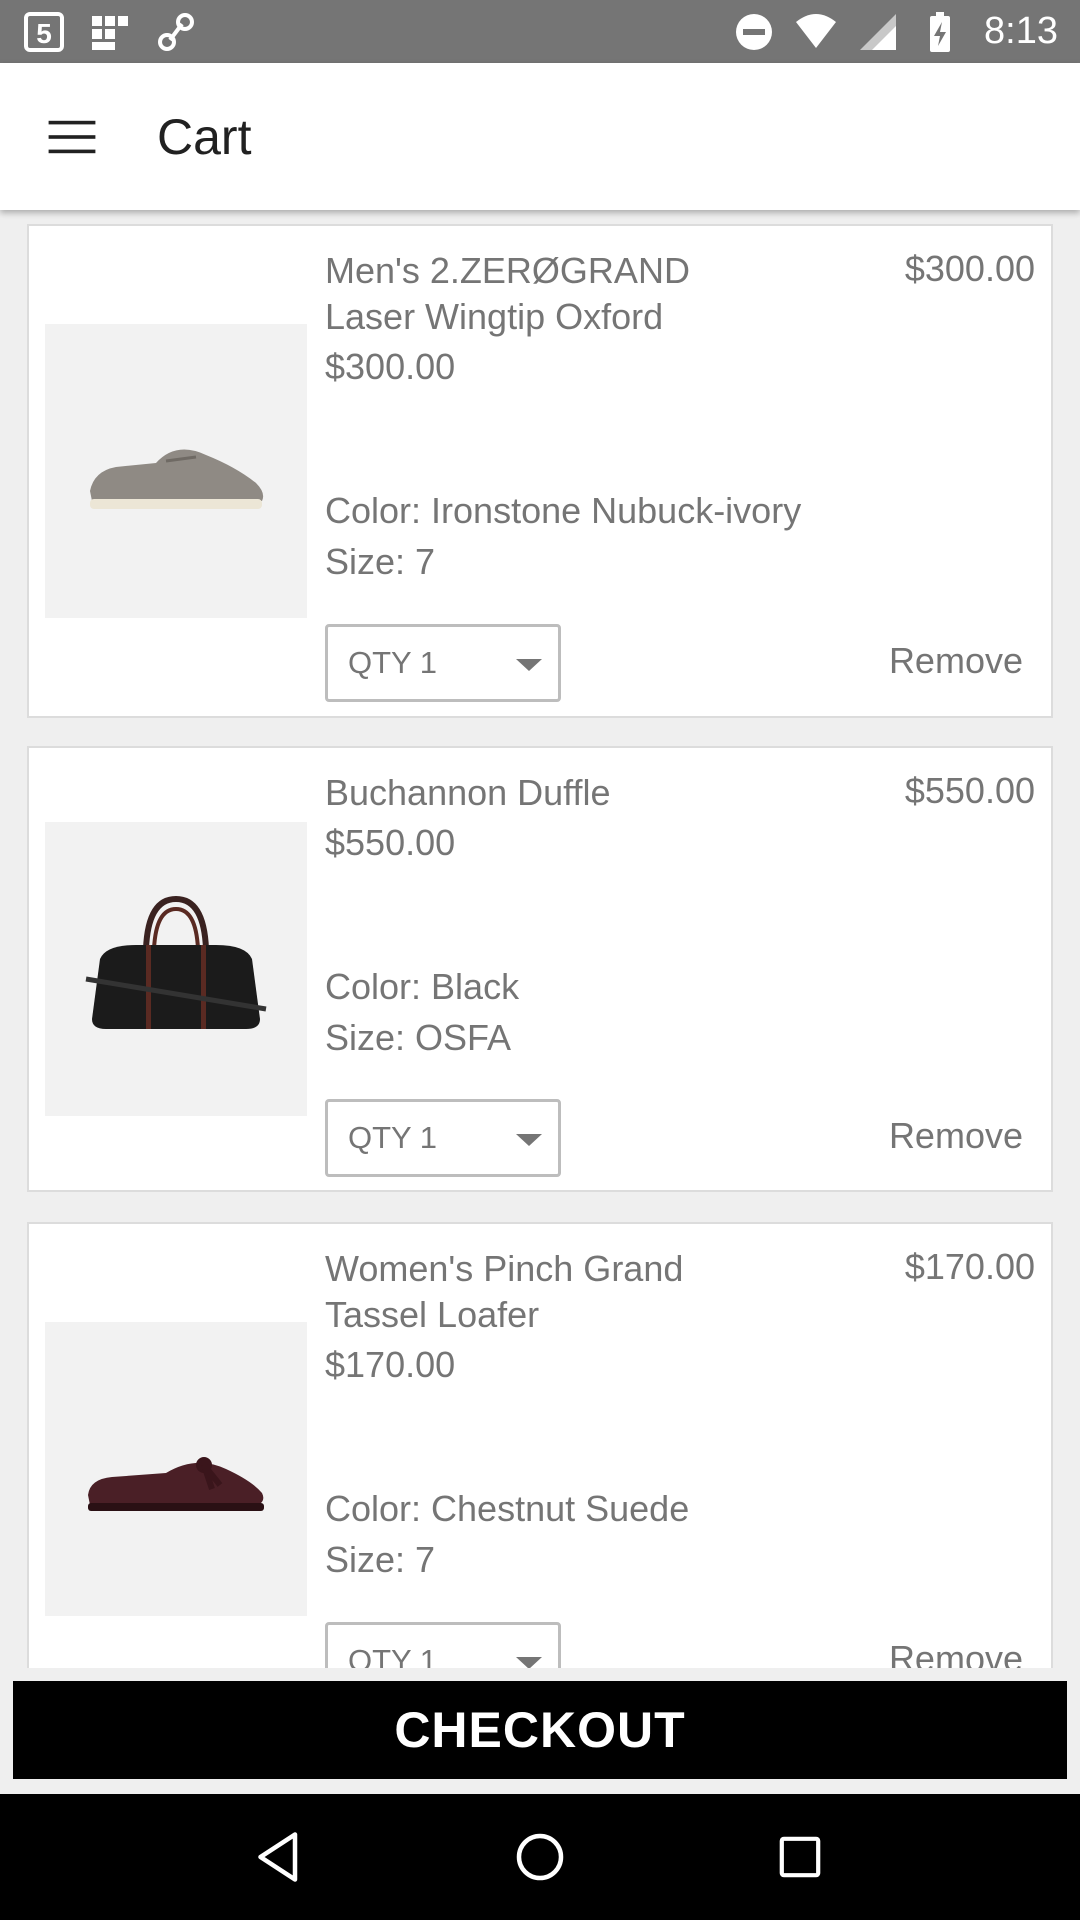 This screenshot has width=1080, height=1920. What do you see at coordinates (390, 1364) in the screenshot?
I see `item-unit-price: $170.00` at bounding box center [390, 1364].